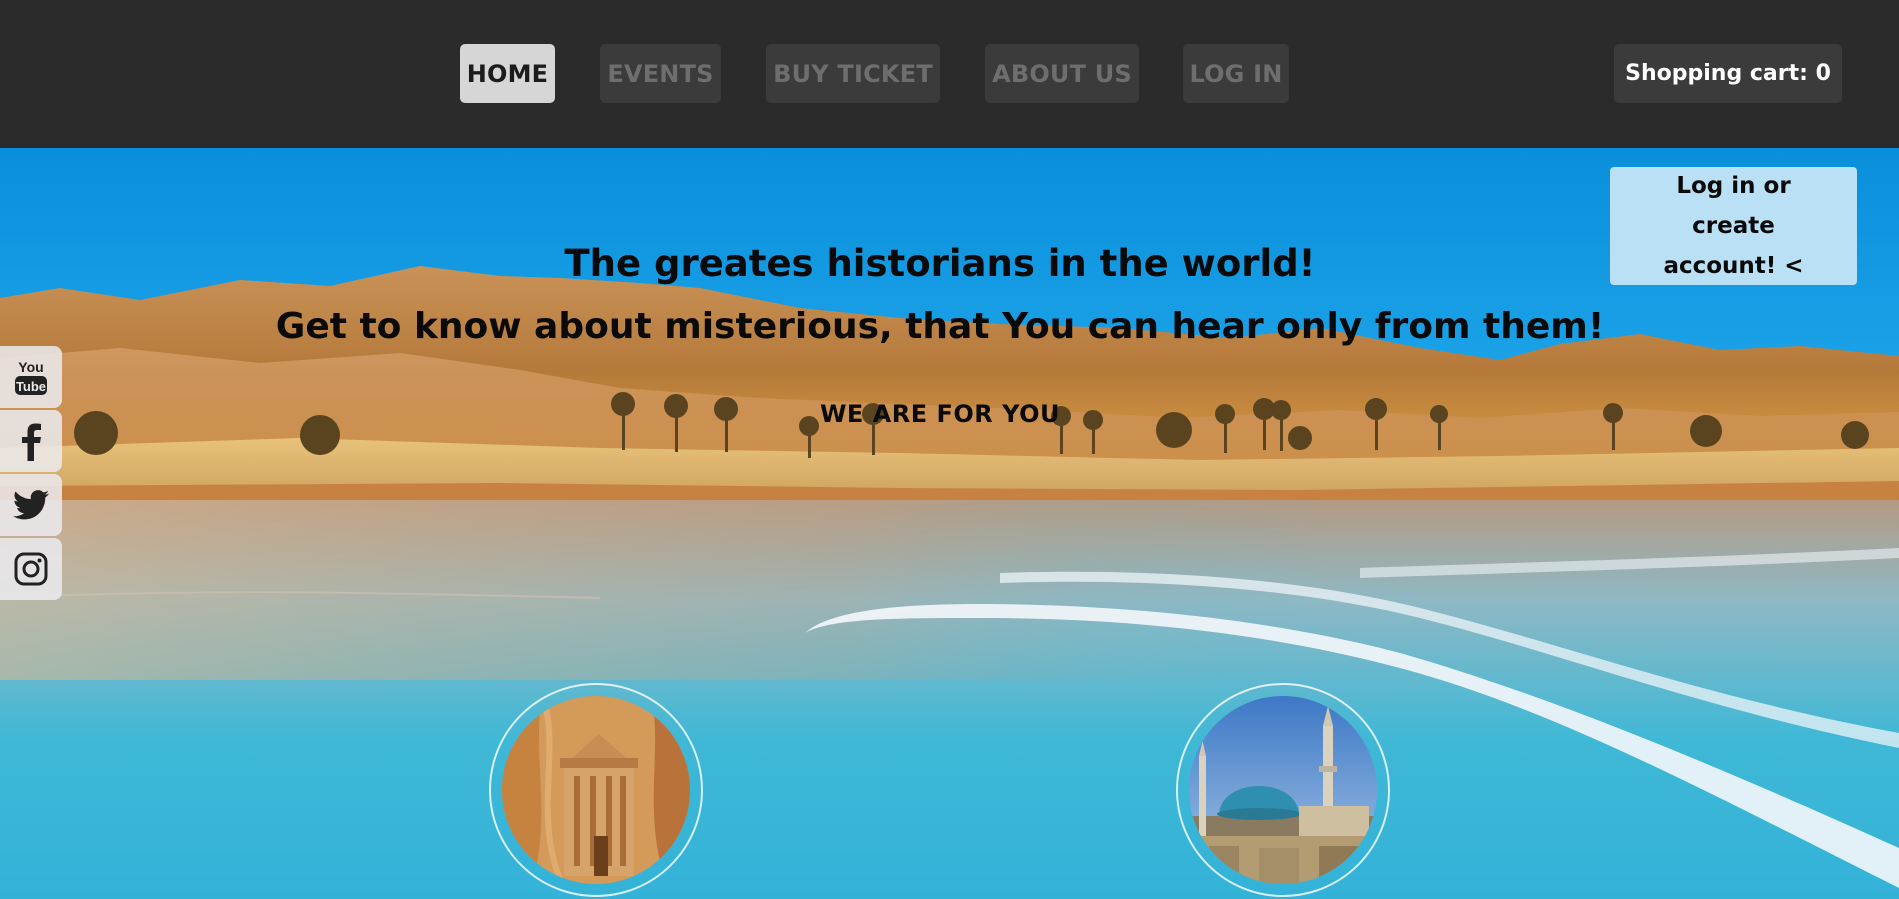 The image size is (1899, 899). I want to click on petra-treasury-image, so click(596, 790).